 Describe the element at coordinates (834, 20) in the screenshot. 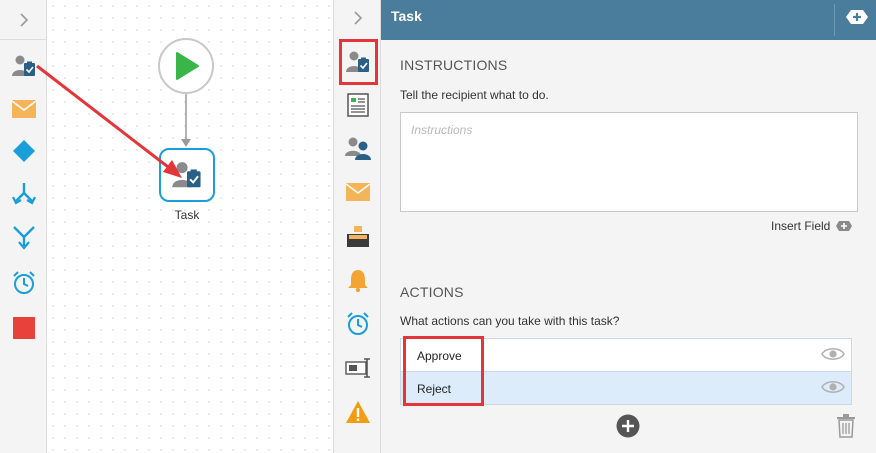

I see `header-divider` at that location.